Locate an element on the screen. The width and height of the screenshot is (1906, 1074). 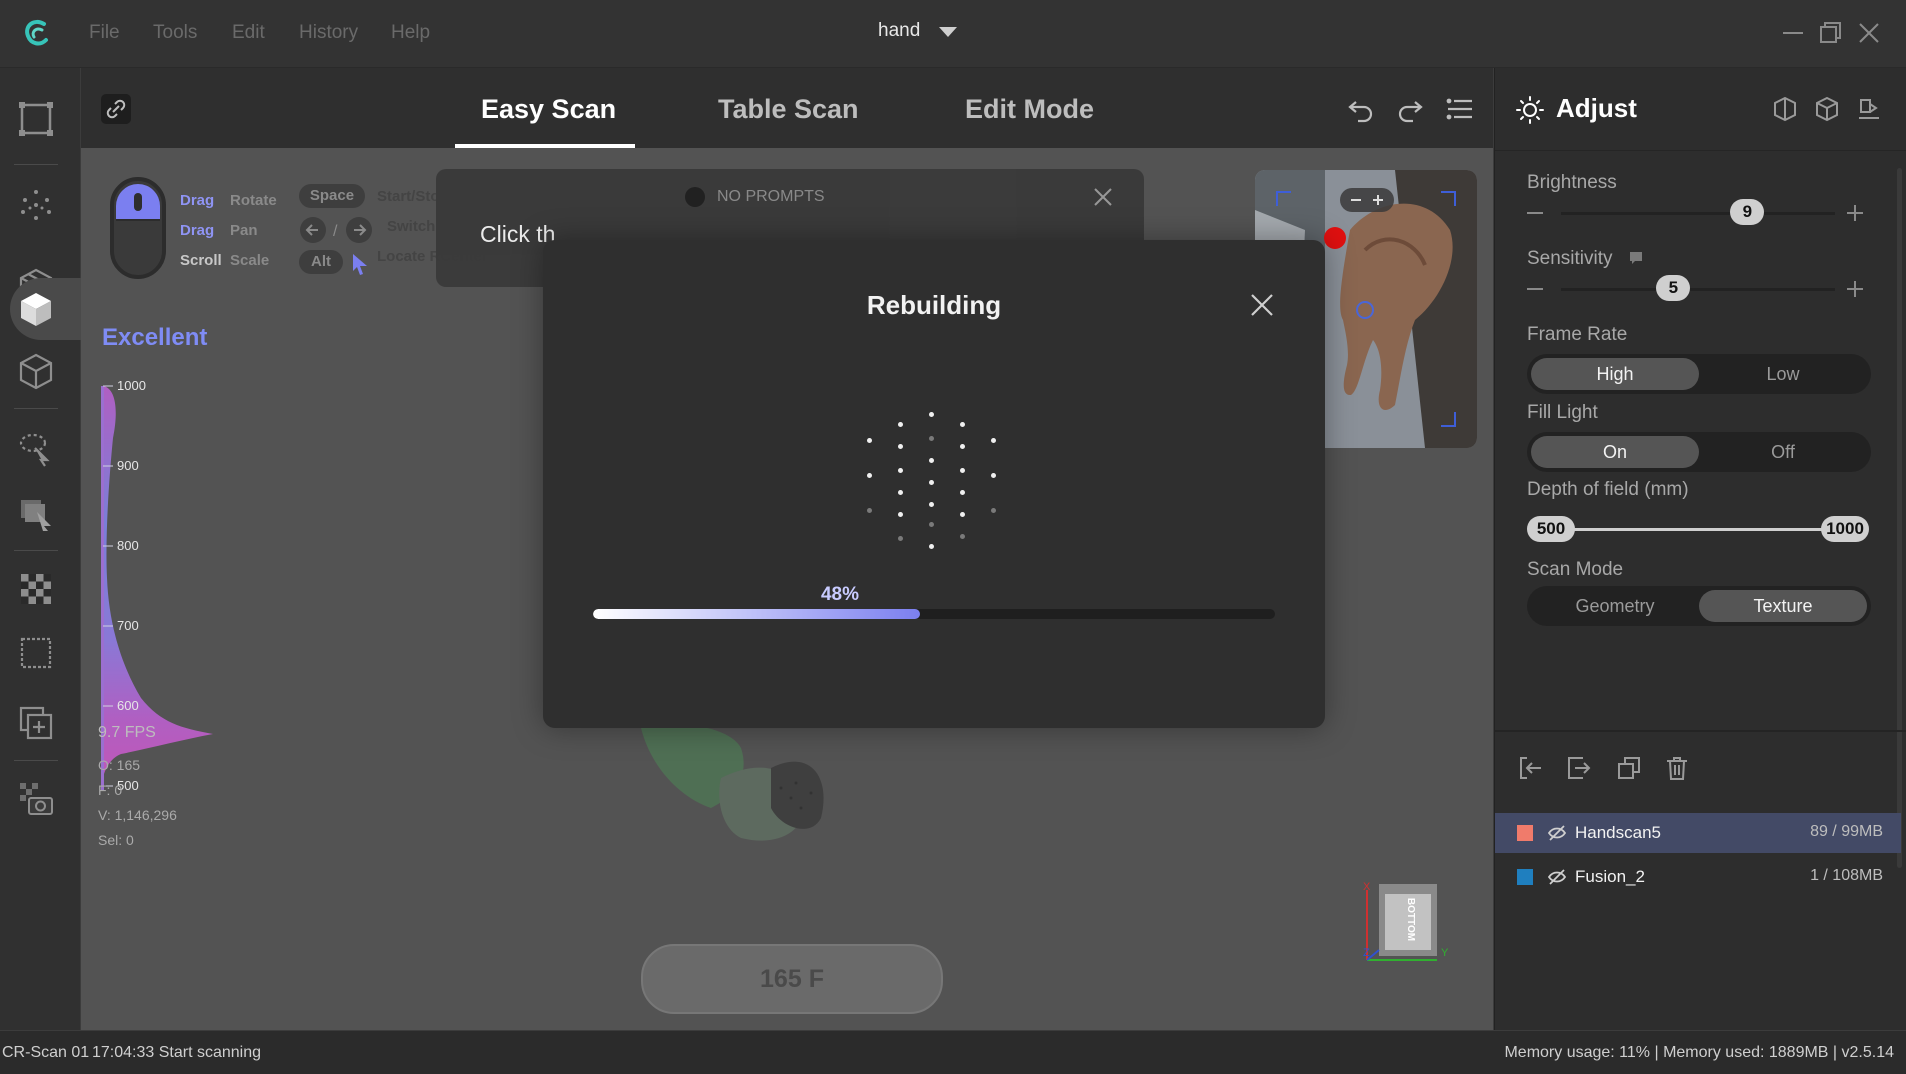
app-logo-icon is located at coordinates (36, 33).